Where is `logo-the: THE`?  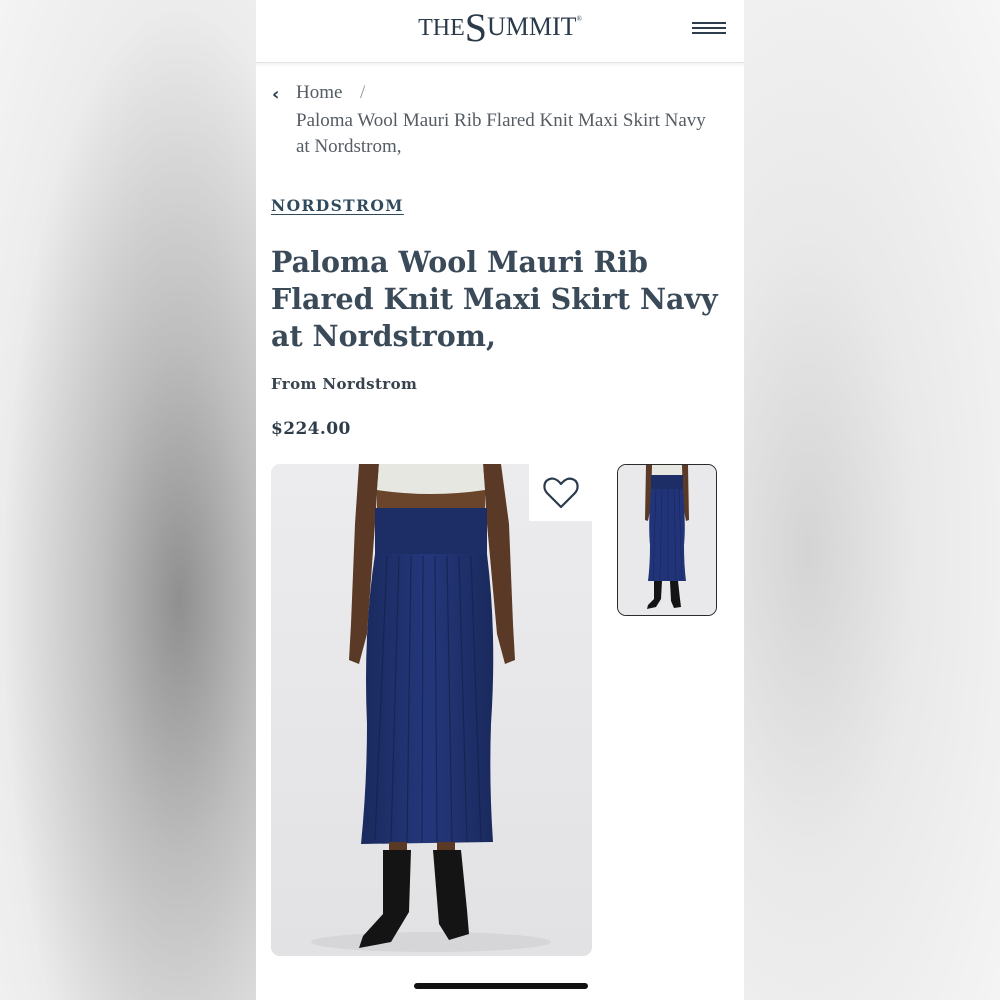 logo-the: THE is located at coordinates (441, 28).